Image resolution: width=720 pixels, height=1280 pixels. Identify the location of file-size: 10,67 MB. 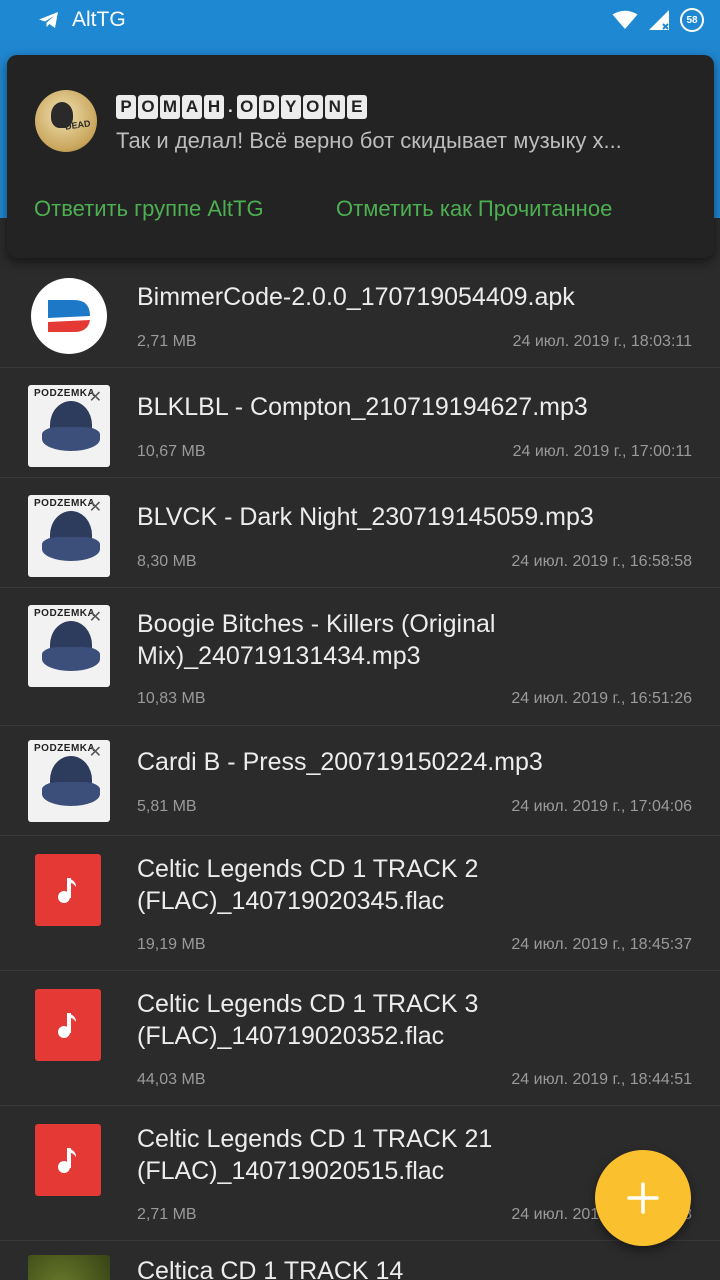
(171, 451).